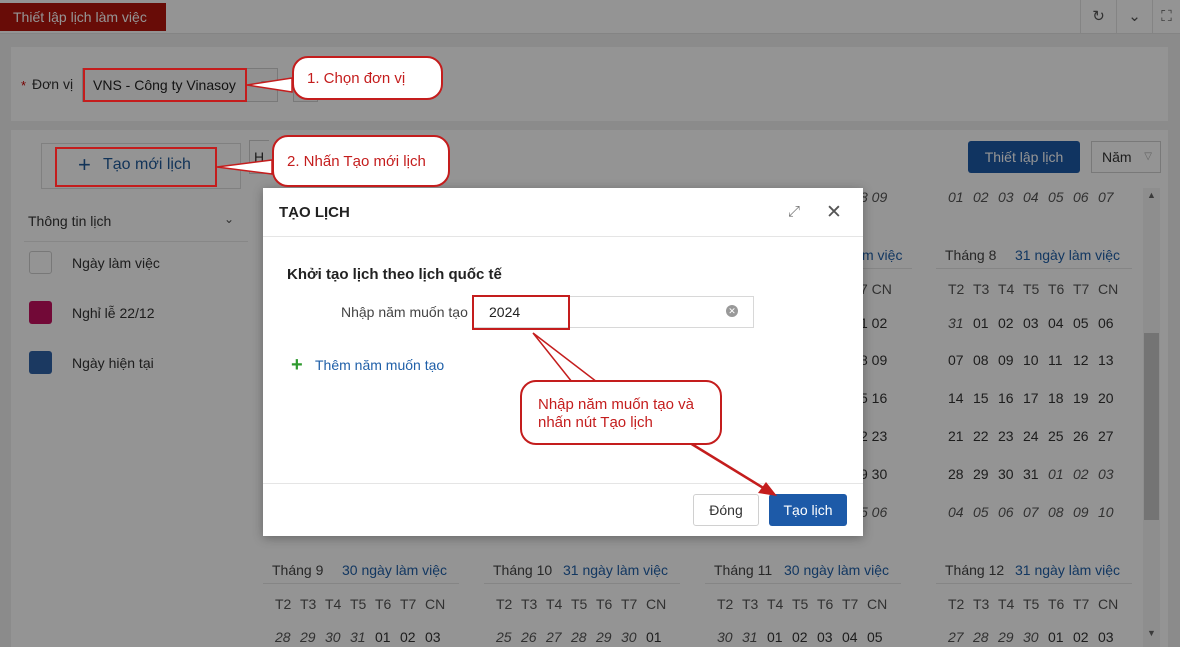 This screenshot has height=647, width=1180. What do you see at coordinates (767, 489) in the screenshot?
I see `arrow-head` at bounding box center [767, 489].